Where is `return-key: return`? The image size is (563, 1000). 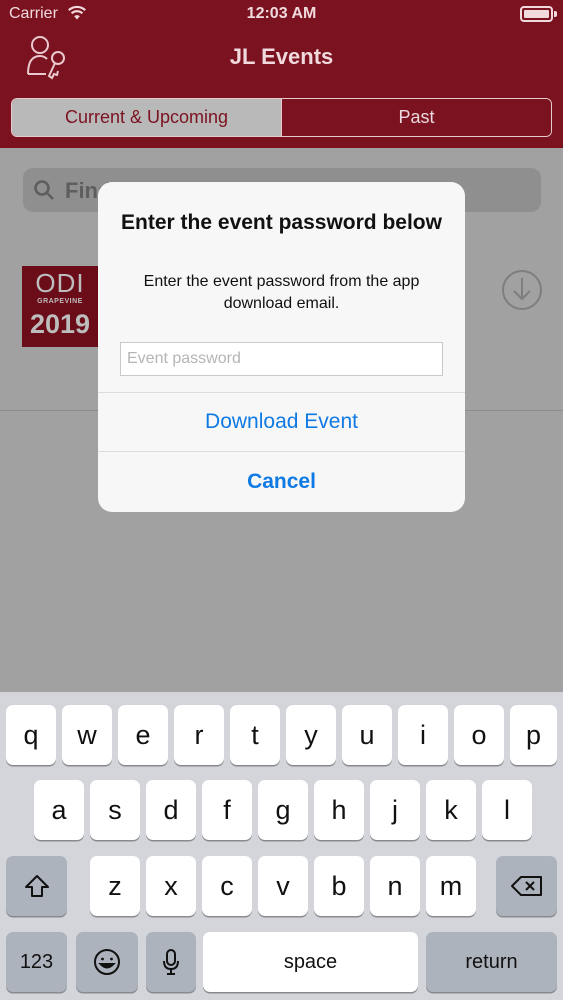 return-key: return is located at coordinates (491, 962).